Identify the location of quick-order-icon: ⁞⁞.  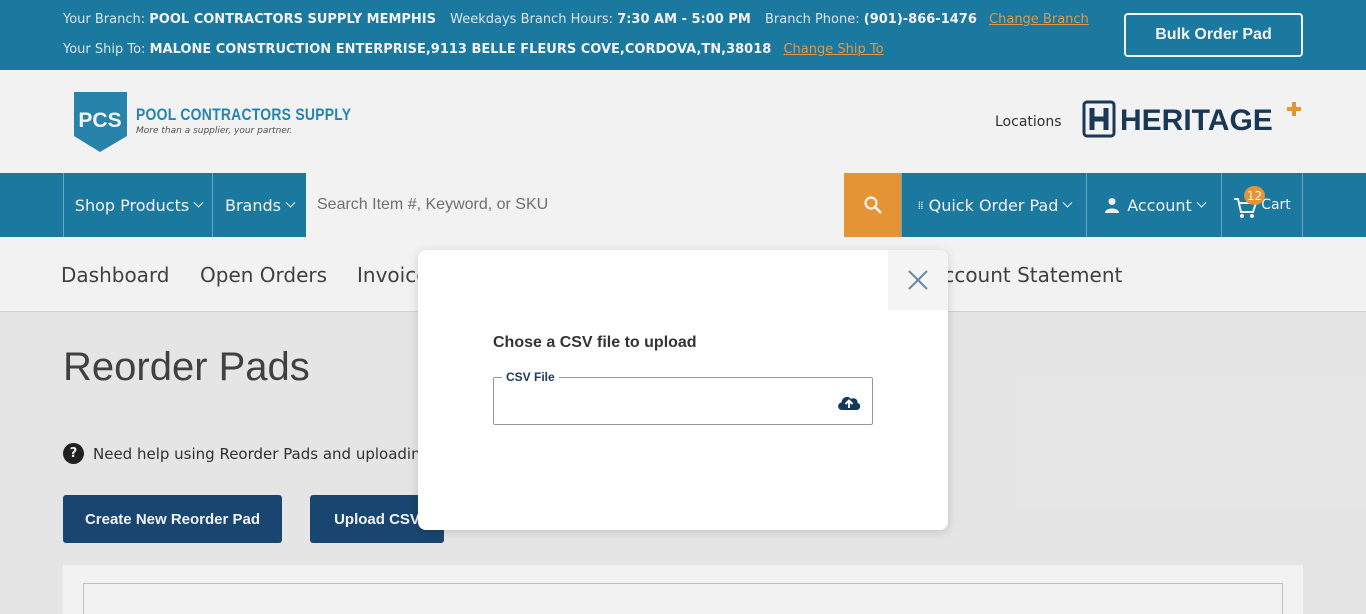
(920, 205).